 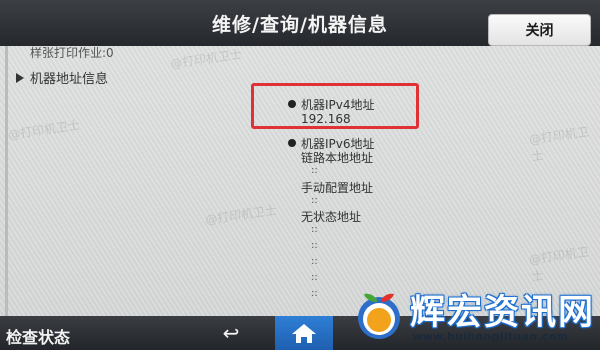 I want to click on highlight-box, so click(x=335, y=106).